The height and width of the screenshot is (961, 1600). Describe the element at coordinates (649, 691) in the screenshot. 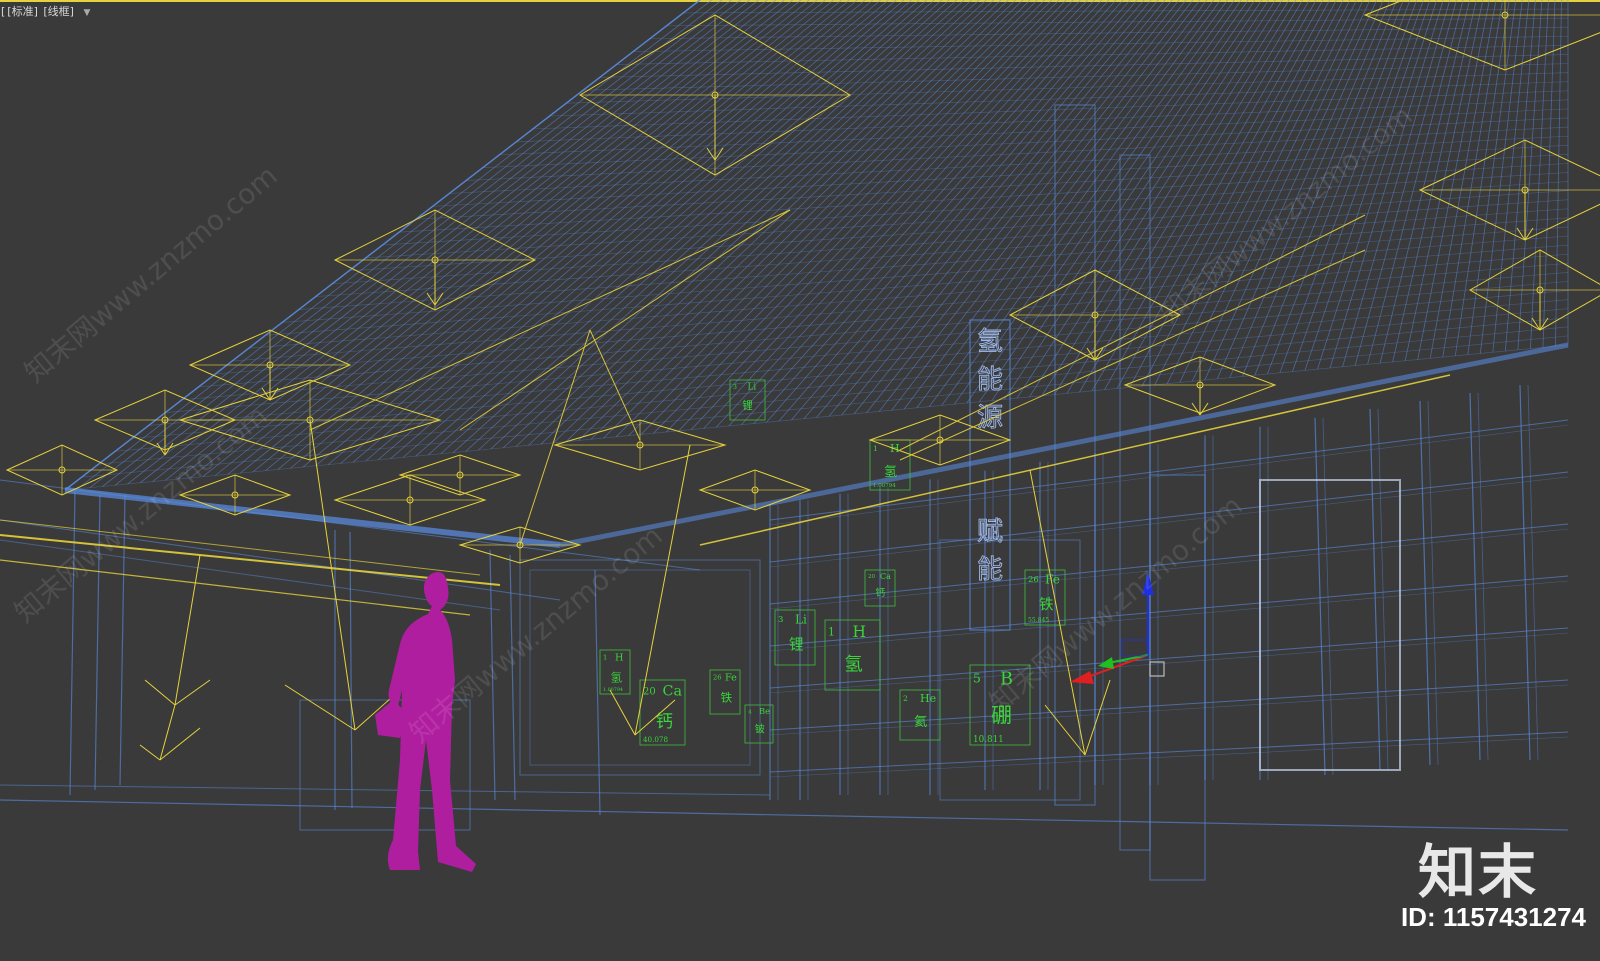

I see `element-number: 20` at that location.